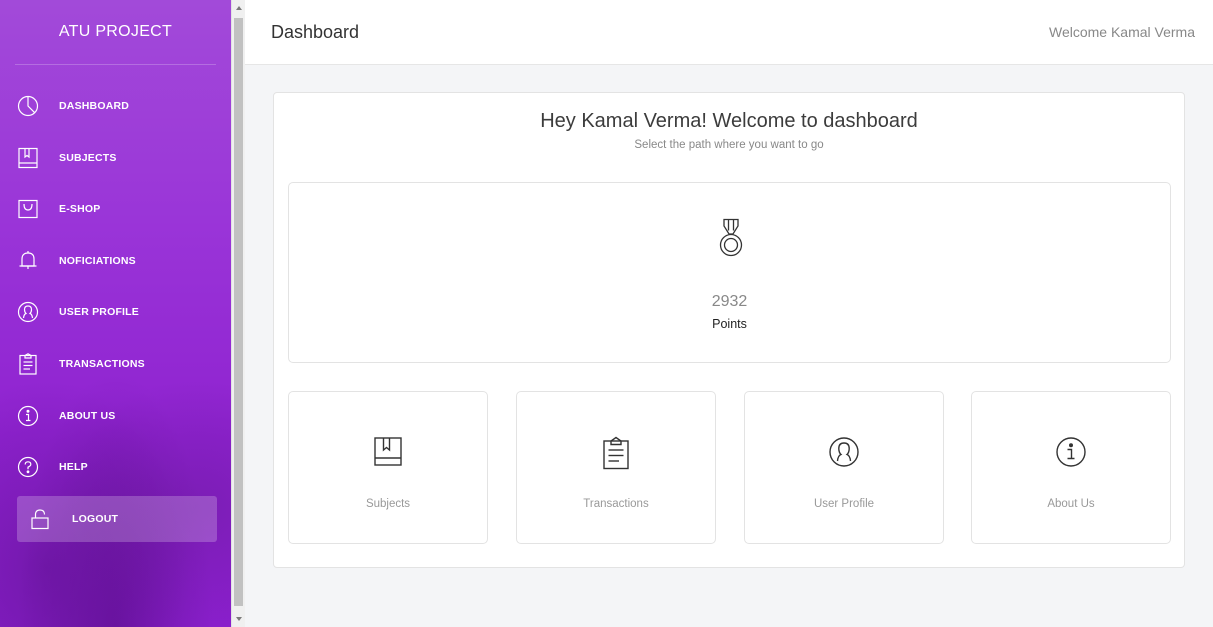 The height and width of the screenshot is (627, 1213). I want to click on tile-label: Subjects, so click(388, 504).